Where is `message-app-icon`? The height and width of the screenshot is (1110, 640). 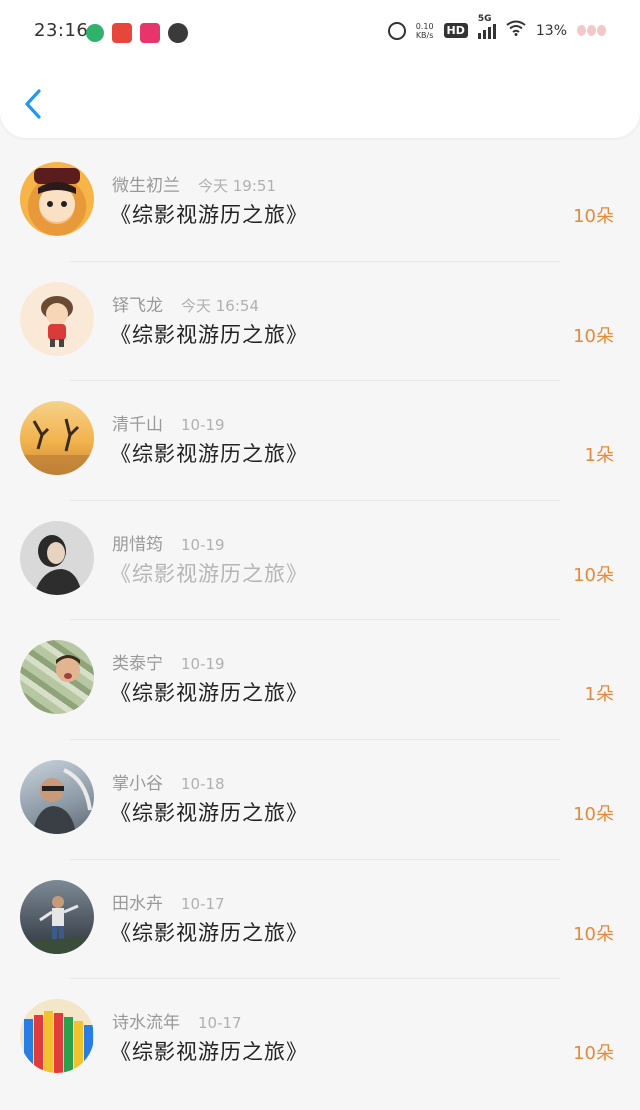
message-app-icon is located at coordinates (178, 33).